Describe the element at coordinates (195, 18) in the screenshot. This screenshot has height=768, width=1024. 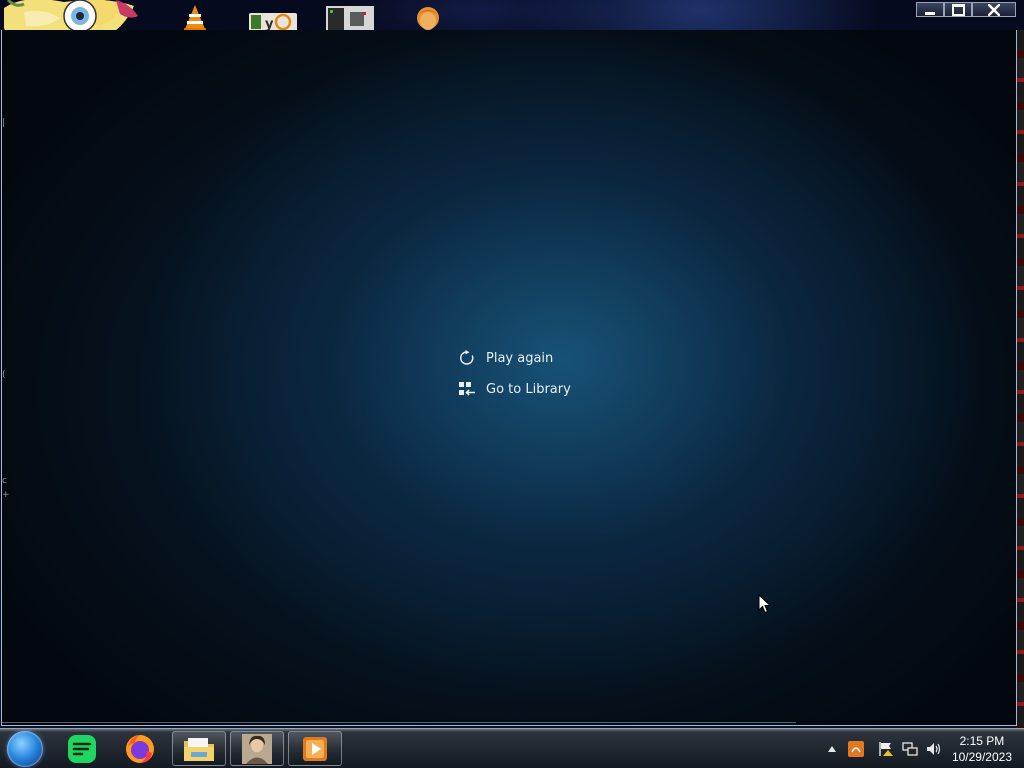
I see `vlc-icon` at that location.